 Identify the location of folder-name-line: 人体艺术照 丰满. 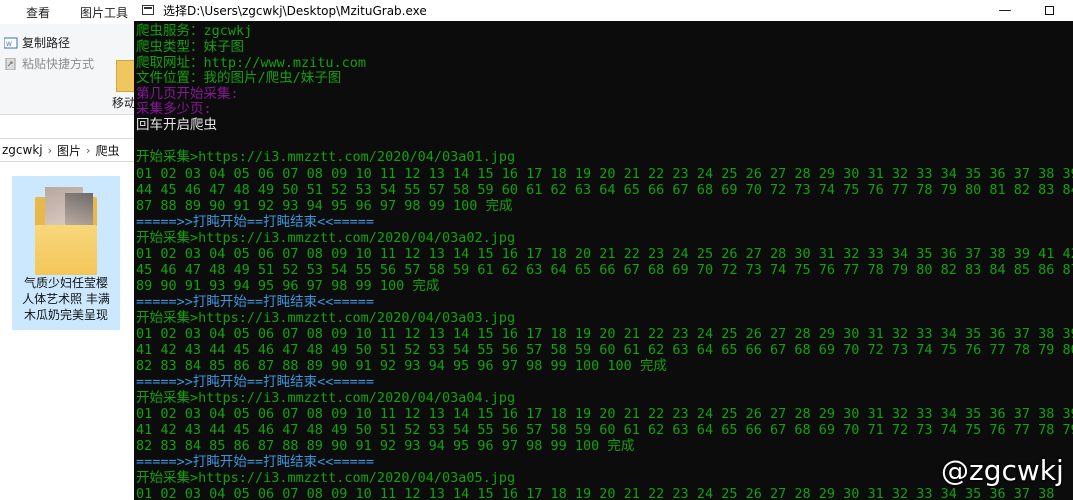
(66, 299).